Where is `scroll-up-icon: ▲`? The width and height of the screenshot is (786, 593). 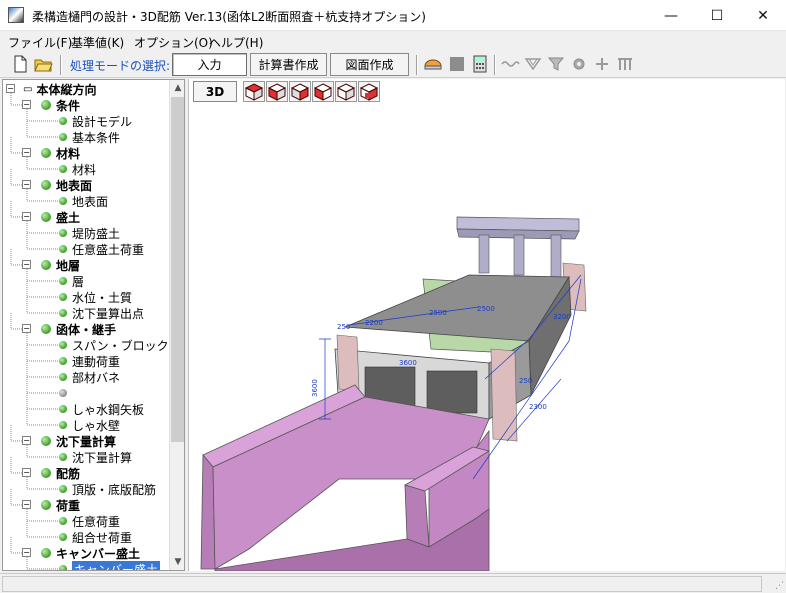
scroll-up-icon: ▲ is located at coordinates (177, 88).